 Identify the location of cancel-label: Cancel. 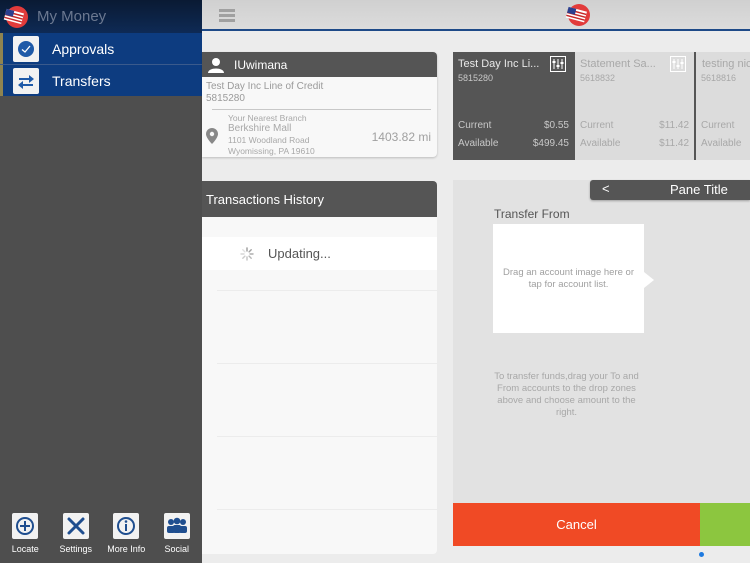
(576, 524).